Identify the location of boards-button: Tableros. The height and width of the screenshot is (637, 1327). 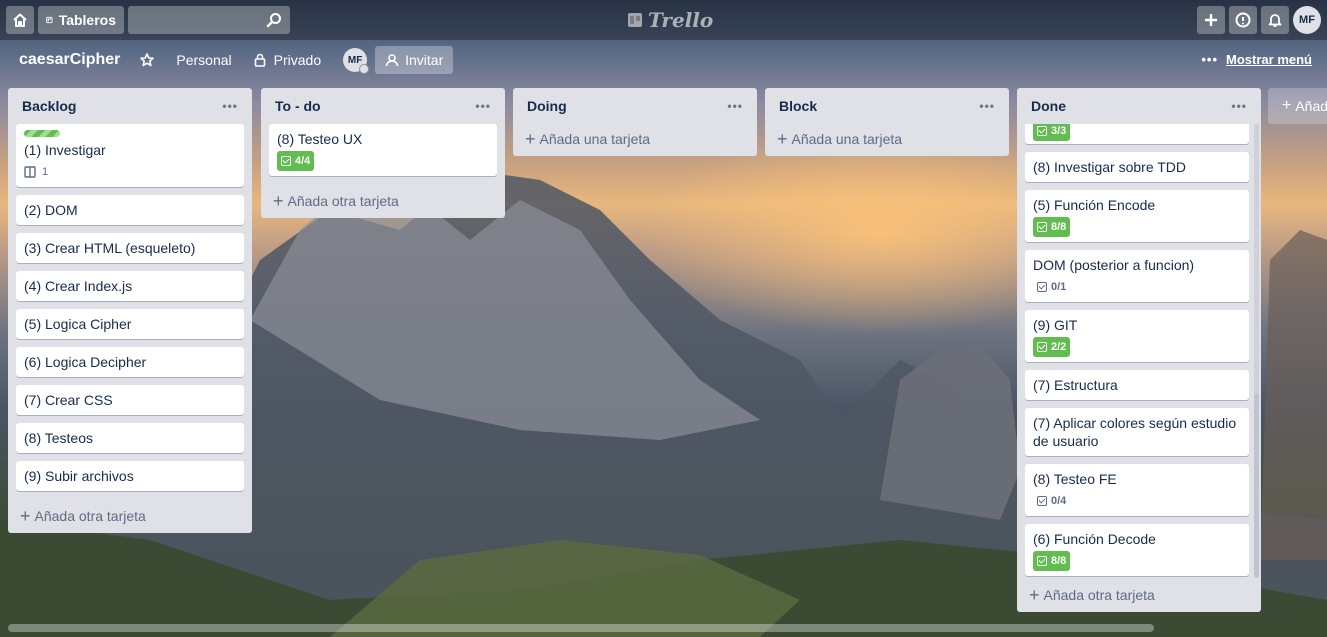
(81, 20).